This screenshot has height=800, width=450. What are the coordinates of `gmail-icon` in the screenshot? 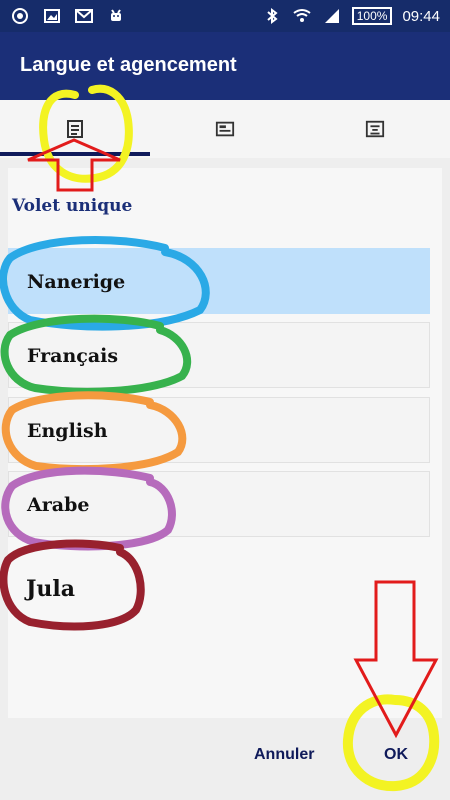 It's located at (84, 16).